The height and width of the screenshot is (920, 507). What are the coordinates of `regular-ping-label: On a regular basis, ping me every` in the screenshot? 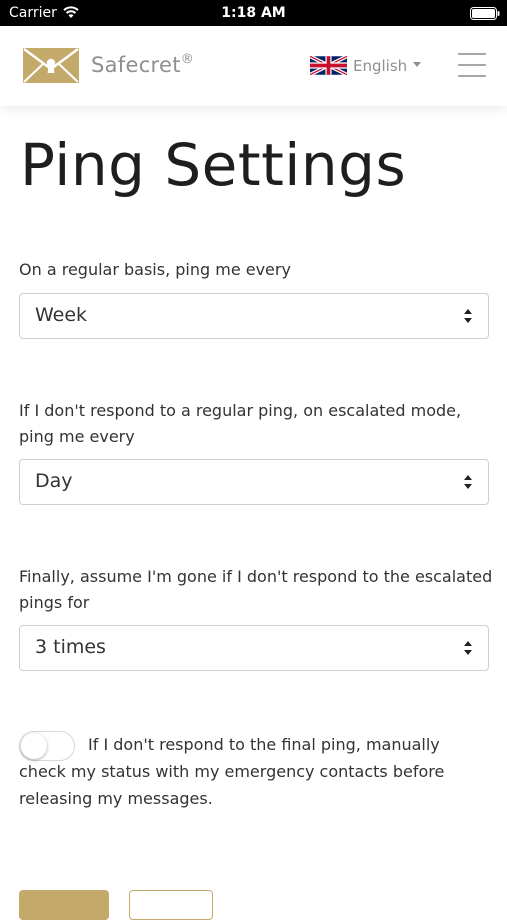 It's located at (155, 269).